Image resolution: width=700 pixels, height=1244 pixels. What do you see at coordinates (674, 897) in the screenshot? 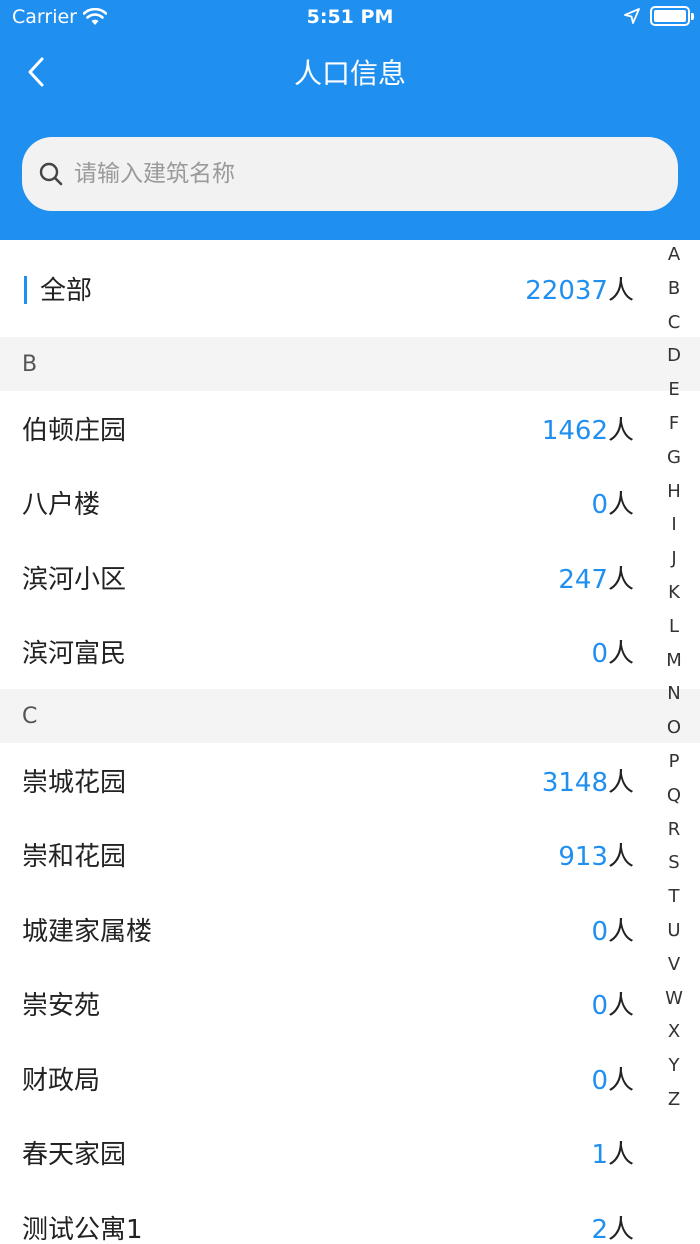
I see `index-letter-t: T` at bounding box center [674, 897].